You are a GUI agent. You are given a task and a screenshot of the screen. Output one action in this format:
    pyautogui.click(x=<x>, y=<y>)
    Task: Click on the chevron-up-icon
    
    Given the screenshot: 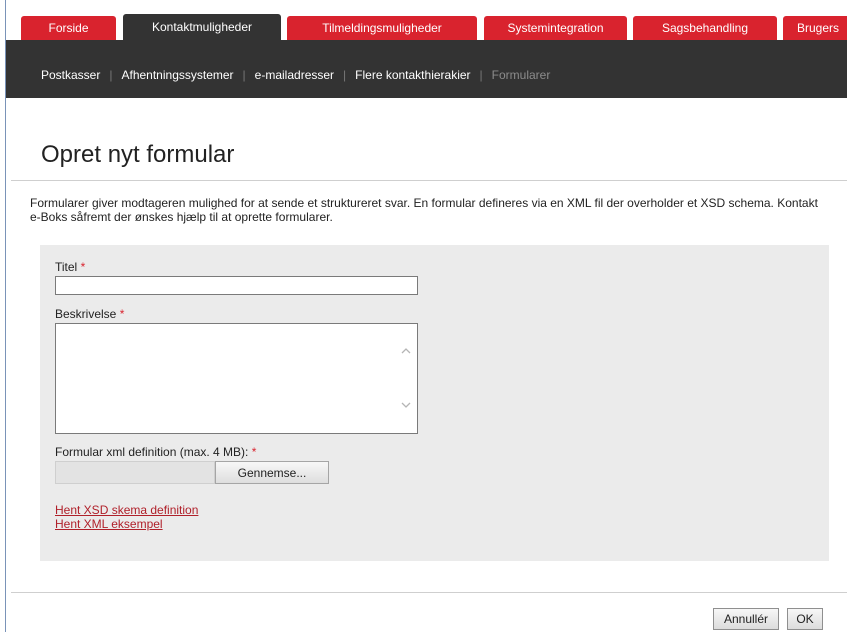 What is the action you would take?
    pyautogui.click(x=406, y=351)
    